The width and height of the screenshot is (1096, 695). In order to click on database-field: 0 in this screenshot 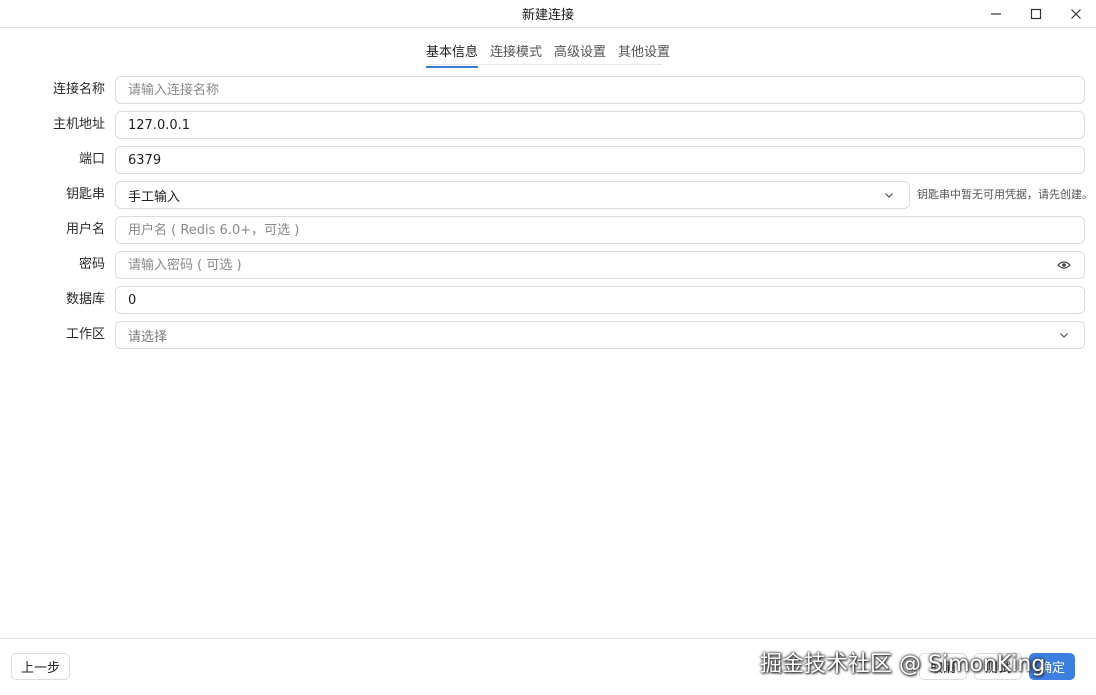, I will do `click(600, 300)`.